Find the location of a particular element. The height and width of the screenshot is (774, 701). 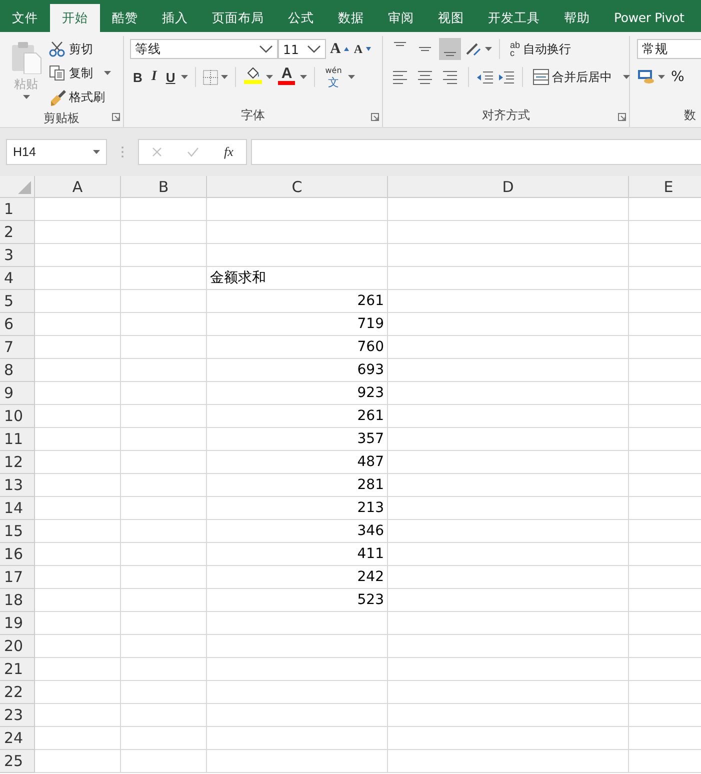

ribbon-tab: 开发工具 is located at coordinates (514, 18).